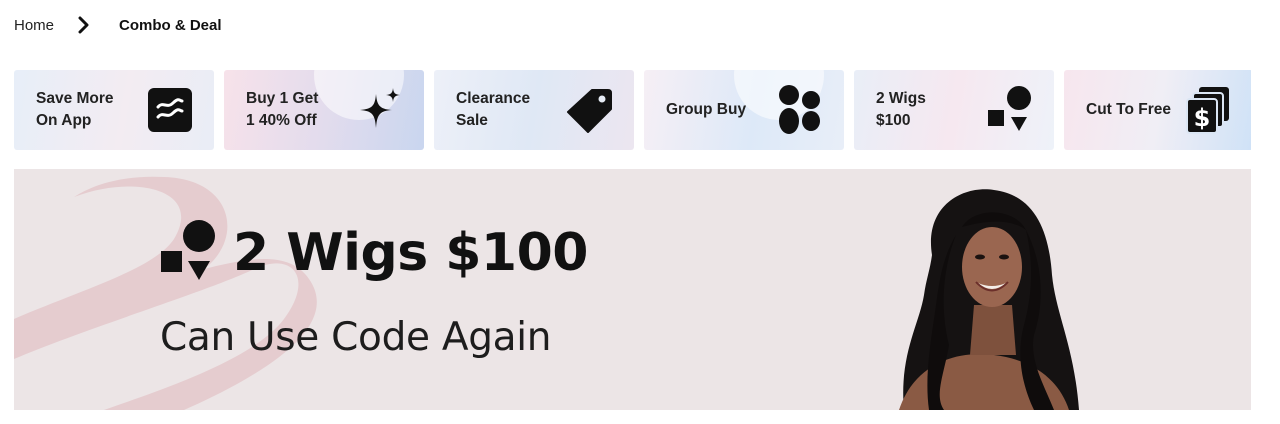 Image resolution: width=1280 pixels, height=424 pixels. What do you see at coordinates (84, 25) in the screenshot?
I see `chevron-right-icon` at bounding box center [84, 25].